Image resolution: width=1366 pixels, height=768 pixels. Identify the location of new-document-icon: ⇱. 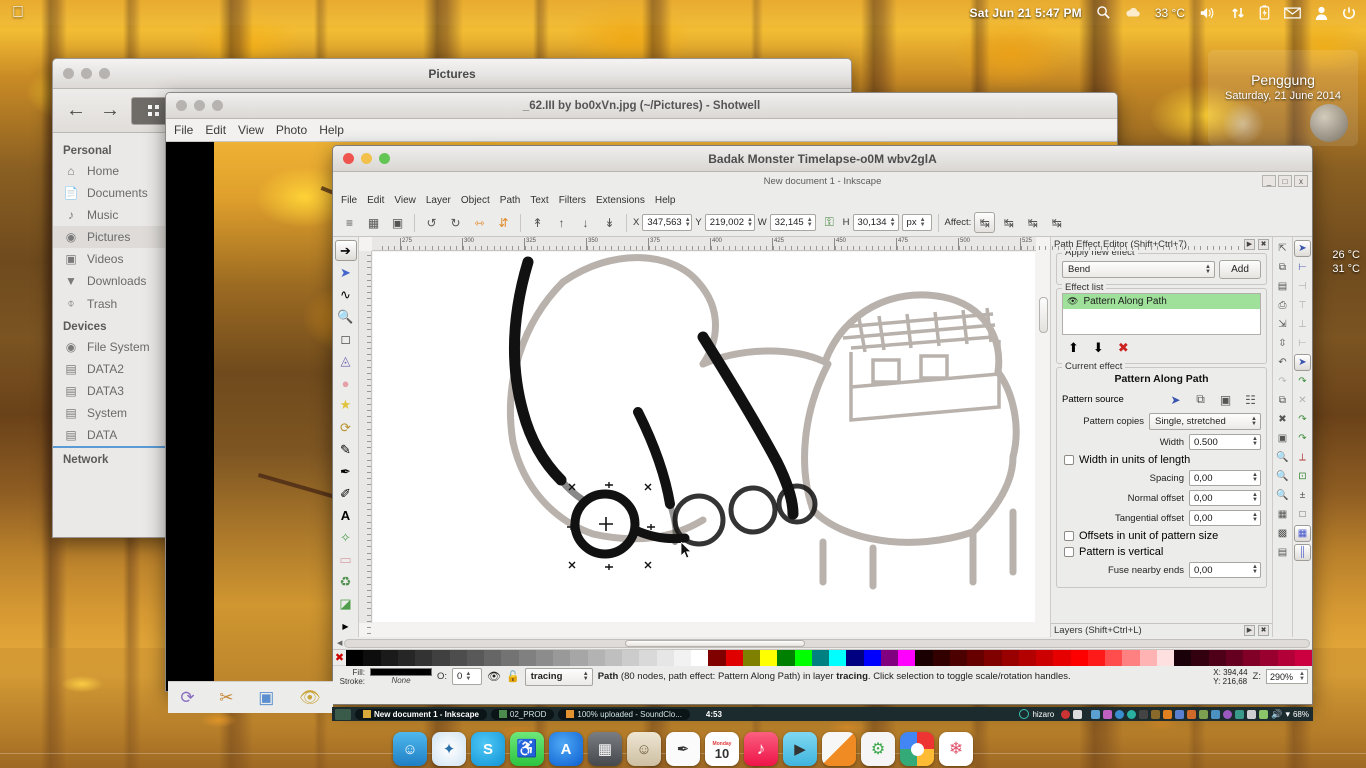
(1282, 248).